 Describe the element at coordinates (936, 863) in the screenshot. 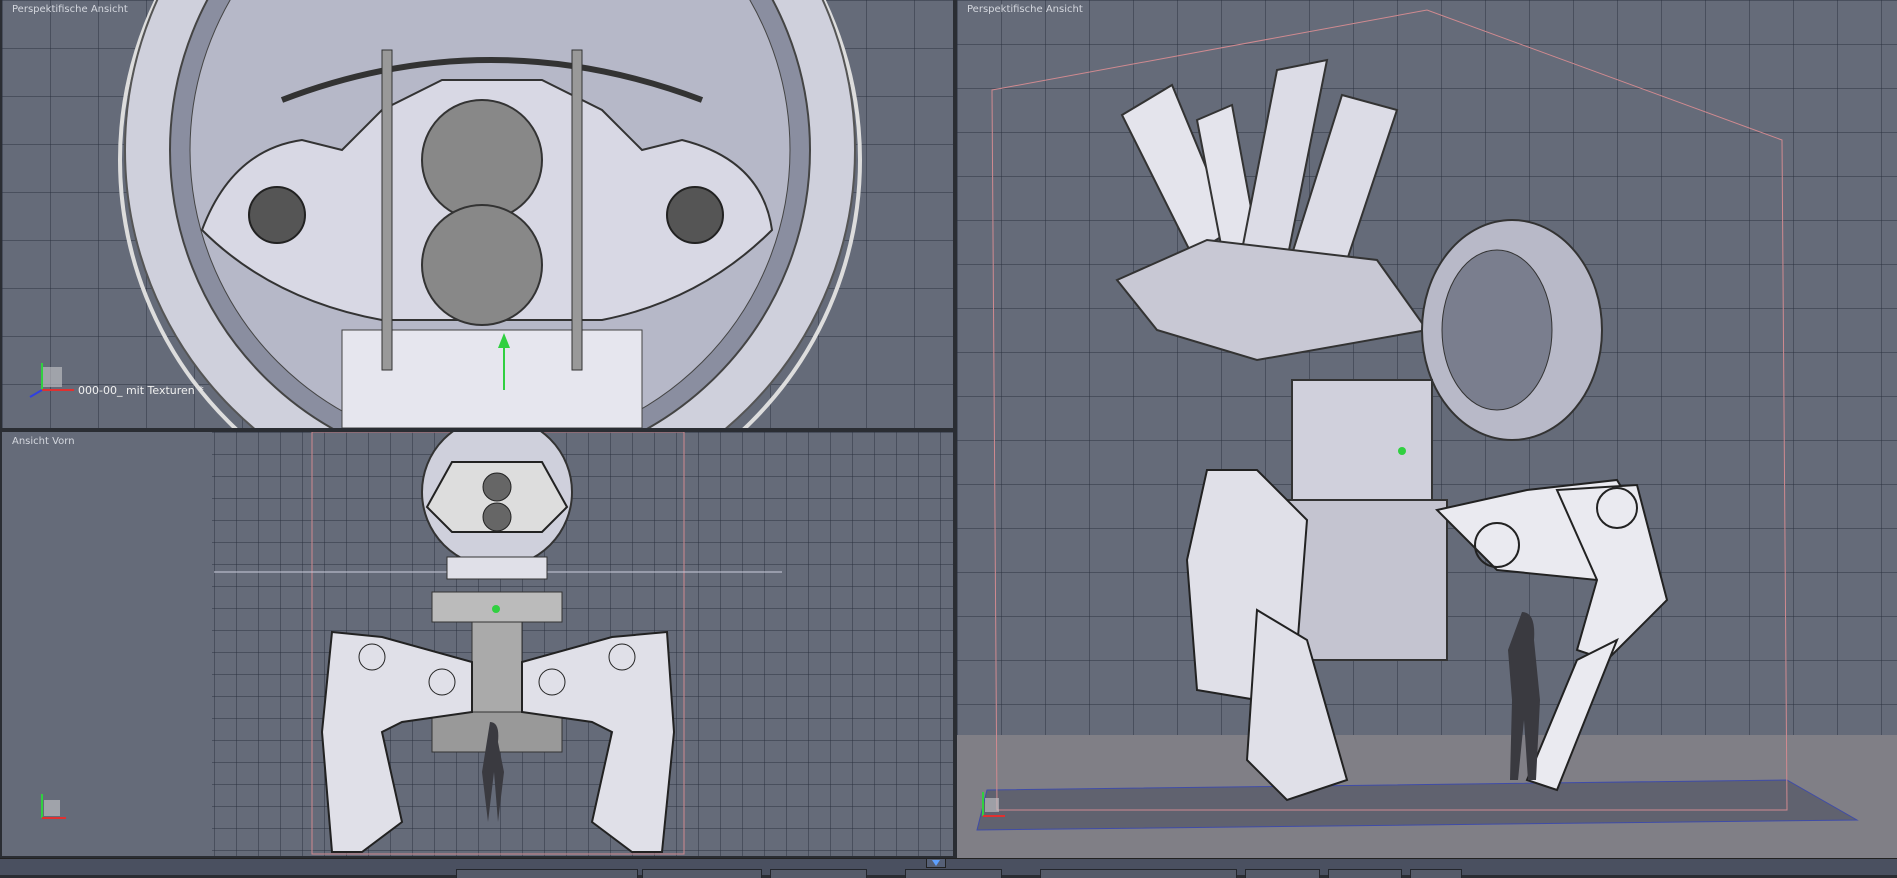

I see `panel-split-handle` at that location.